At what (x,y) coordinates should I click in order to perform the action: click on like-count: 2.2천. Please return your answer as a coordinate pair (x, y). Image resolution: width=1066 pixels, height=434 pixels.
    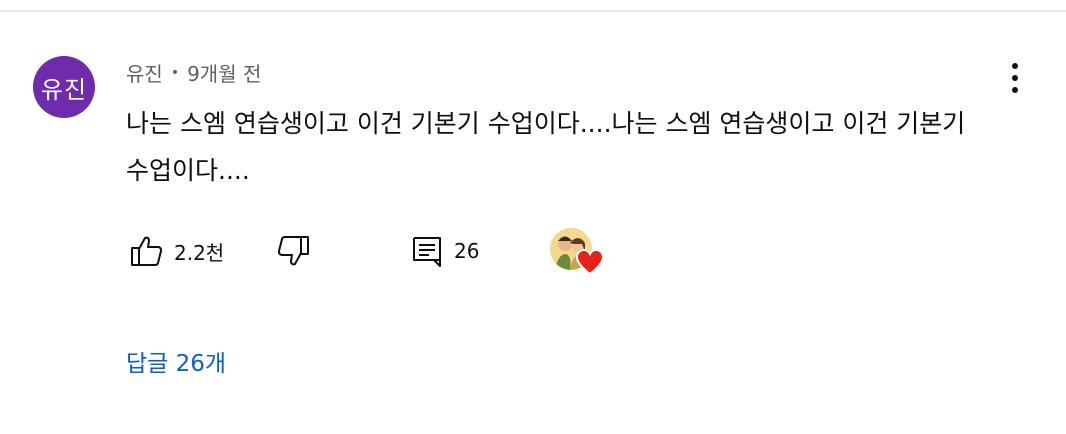
    Looking at the image, I should click on (199, 252).